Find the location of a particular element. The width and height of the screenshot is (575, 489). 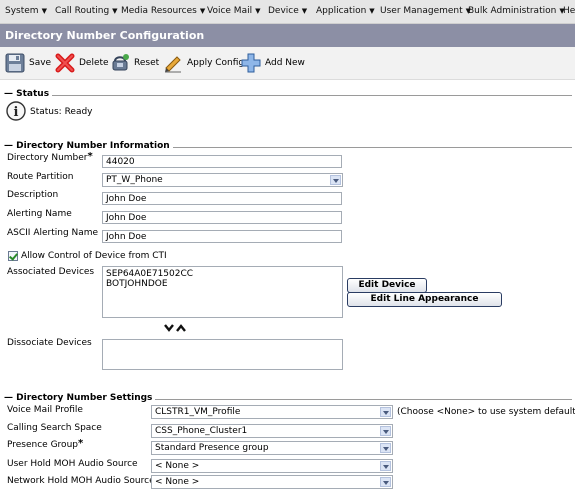

list-item: BOTJOHNDOE is located at coordinates (222, 284).